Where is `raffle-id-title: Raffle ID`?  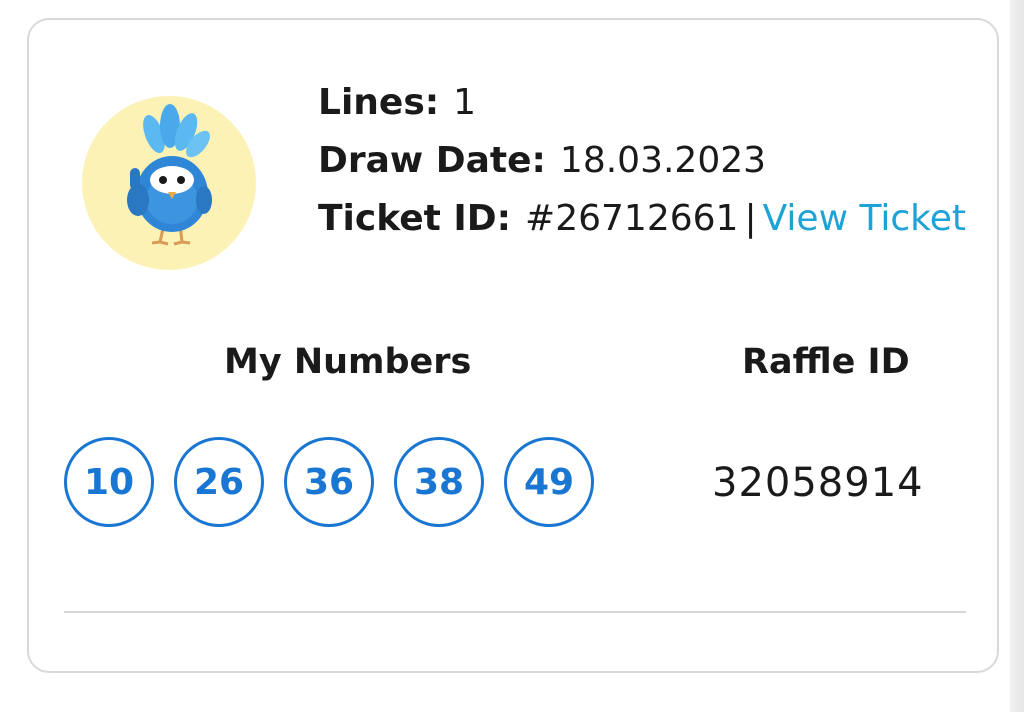
raffle-id-title: Raffle ID is located at coordinates (826, 362).